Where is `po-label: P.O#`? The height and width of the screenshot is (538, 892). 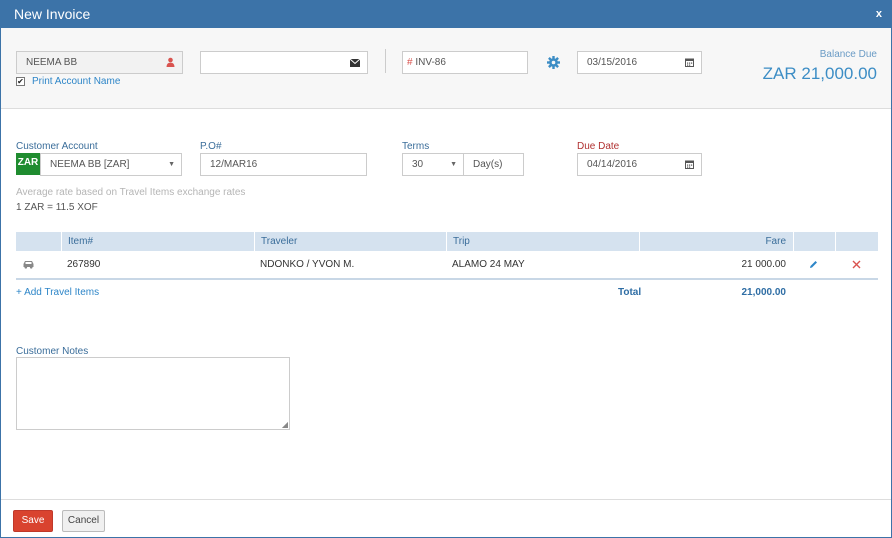
po-label: P.O# is located at coordinates (211, 146).